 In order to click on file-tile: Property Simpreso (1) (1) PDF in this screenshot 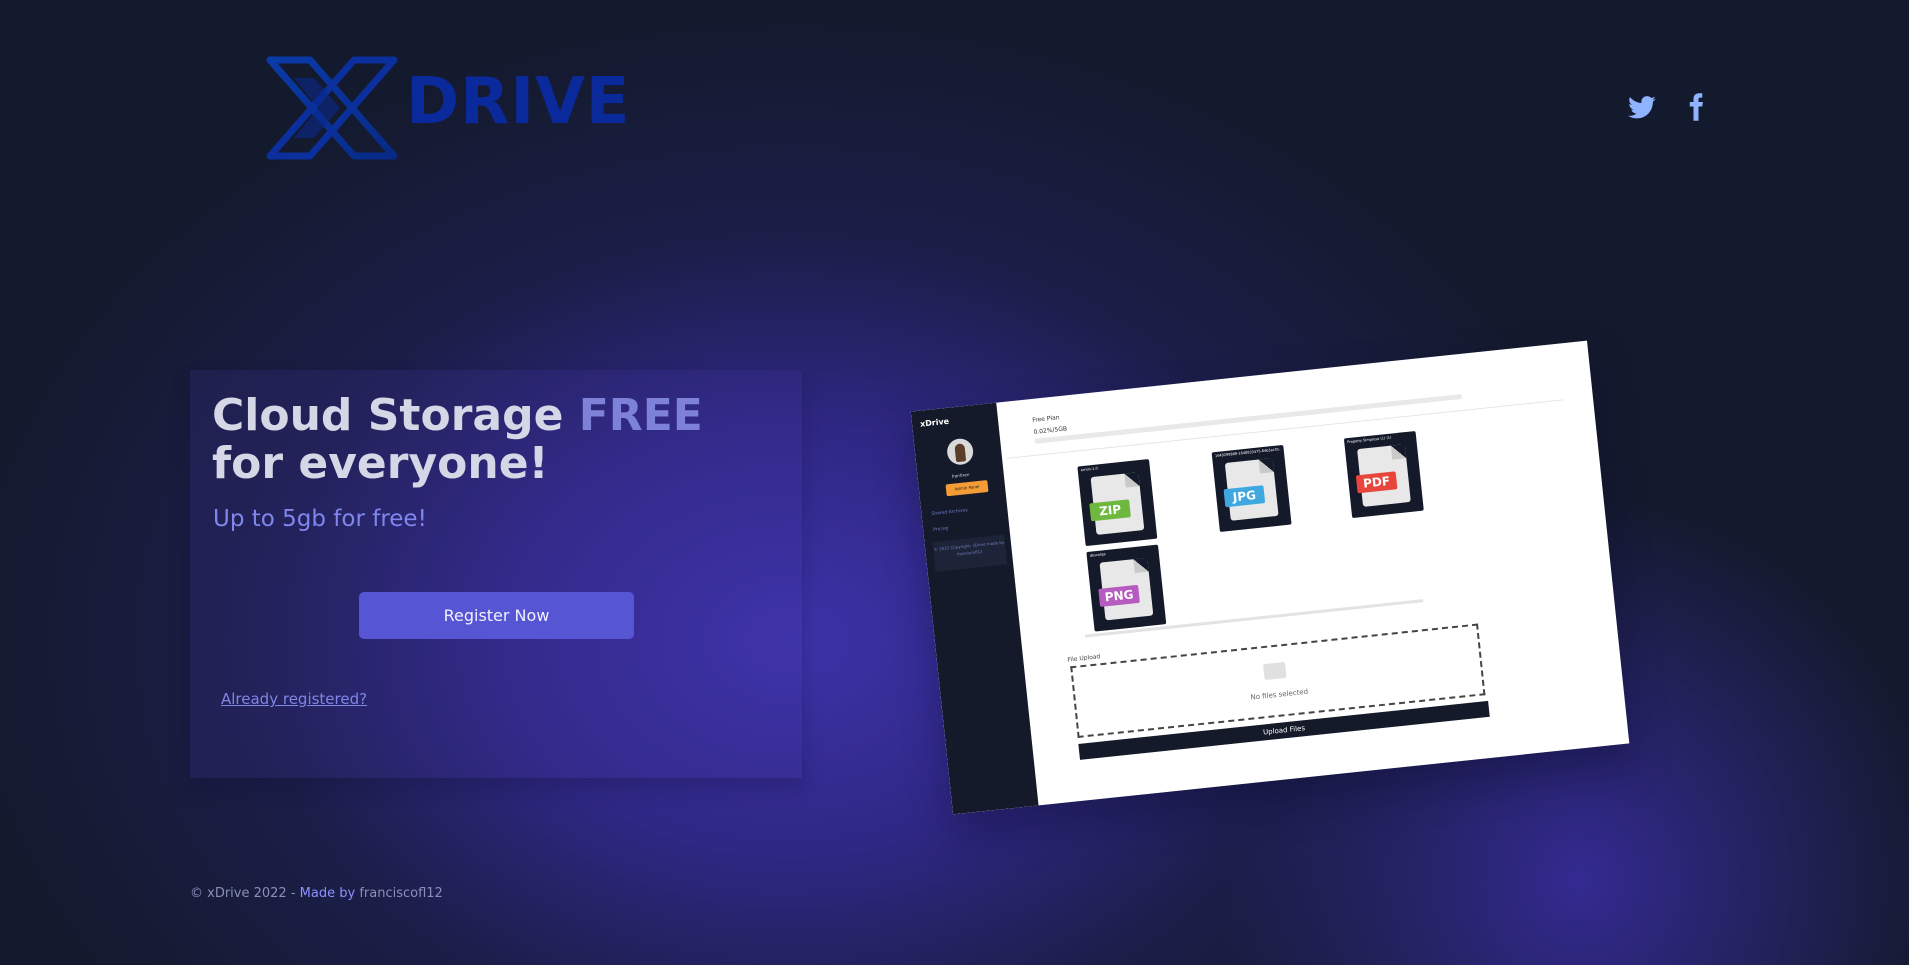, I will do `click(1383, 474)`.